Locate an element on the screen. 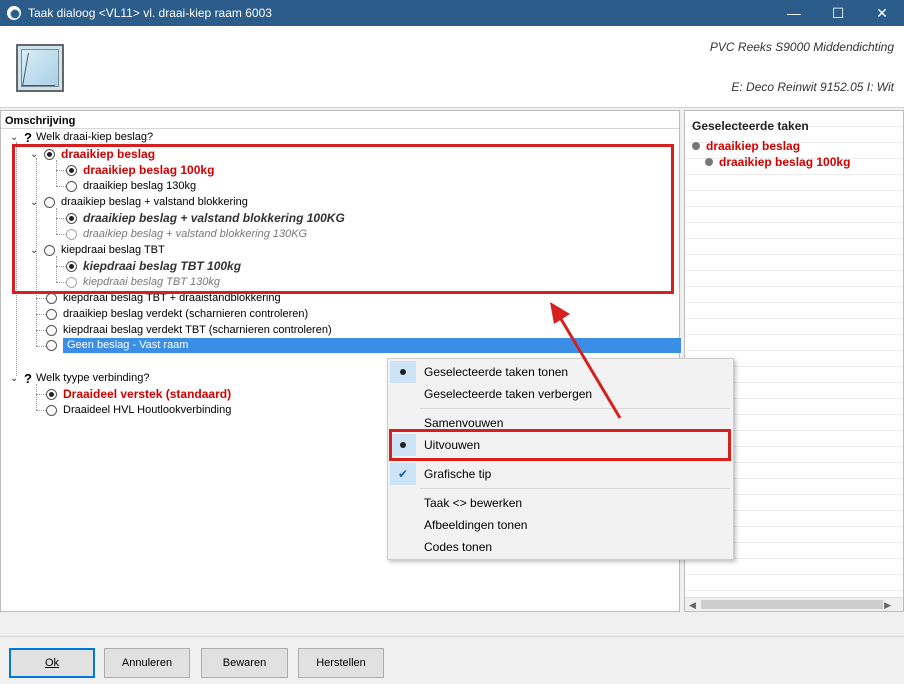  close-button: ✕ is located at coordinates (882, 13).